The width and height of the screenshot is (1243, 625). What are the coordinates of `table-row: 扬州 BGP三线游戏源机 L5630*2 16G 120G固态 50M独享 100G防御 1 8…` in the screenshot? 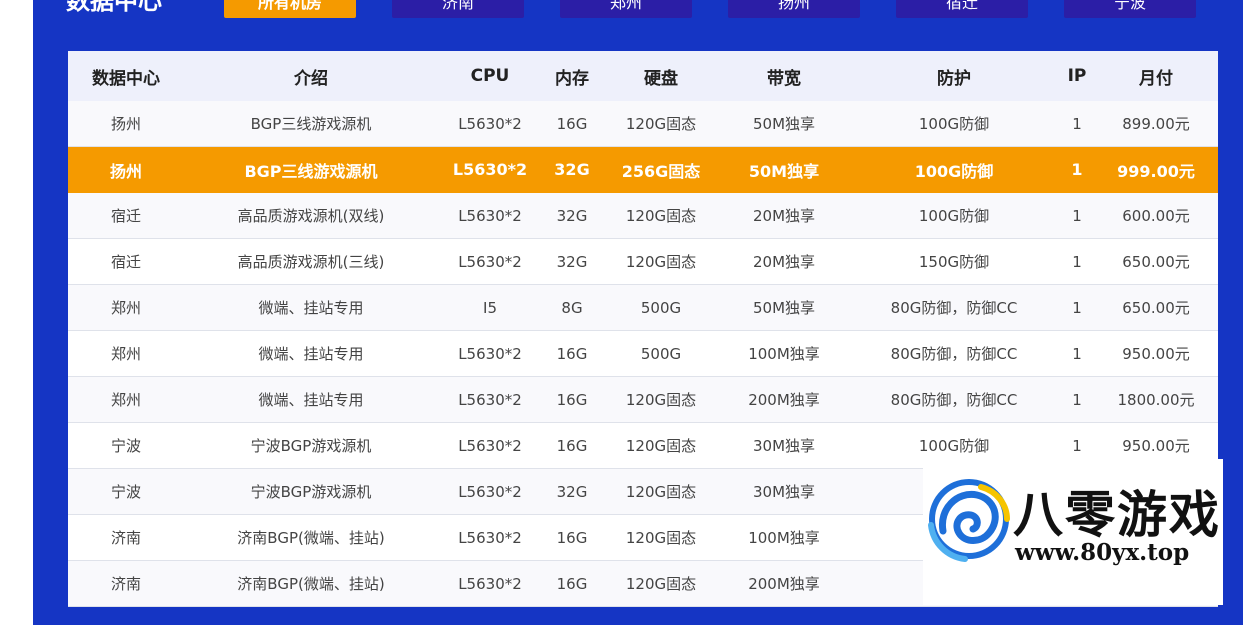 It's located at (643, 124).